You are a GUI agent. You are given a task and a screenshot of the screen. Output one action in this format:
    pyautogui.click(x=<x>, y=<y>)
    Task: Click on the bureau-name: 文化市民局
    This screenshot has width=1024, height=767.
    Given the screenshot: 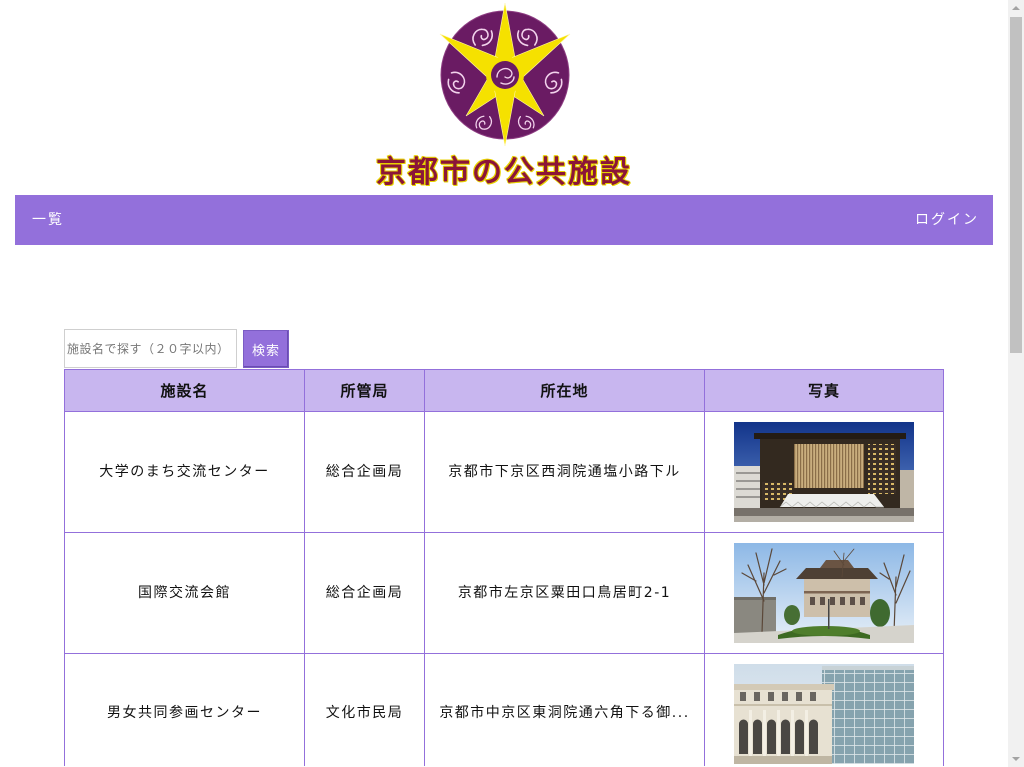 What is the action you would take?
    pyautogui.click(x=364, y=713)
    